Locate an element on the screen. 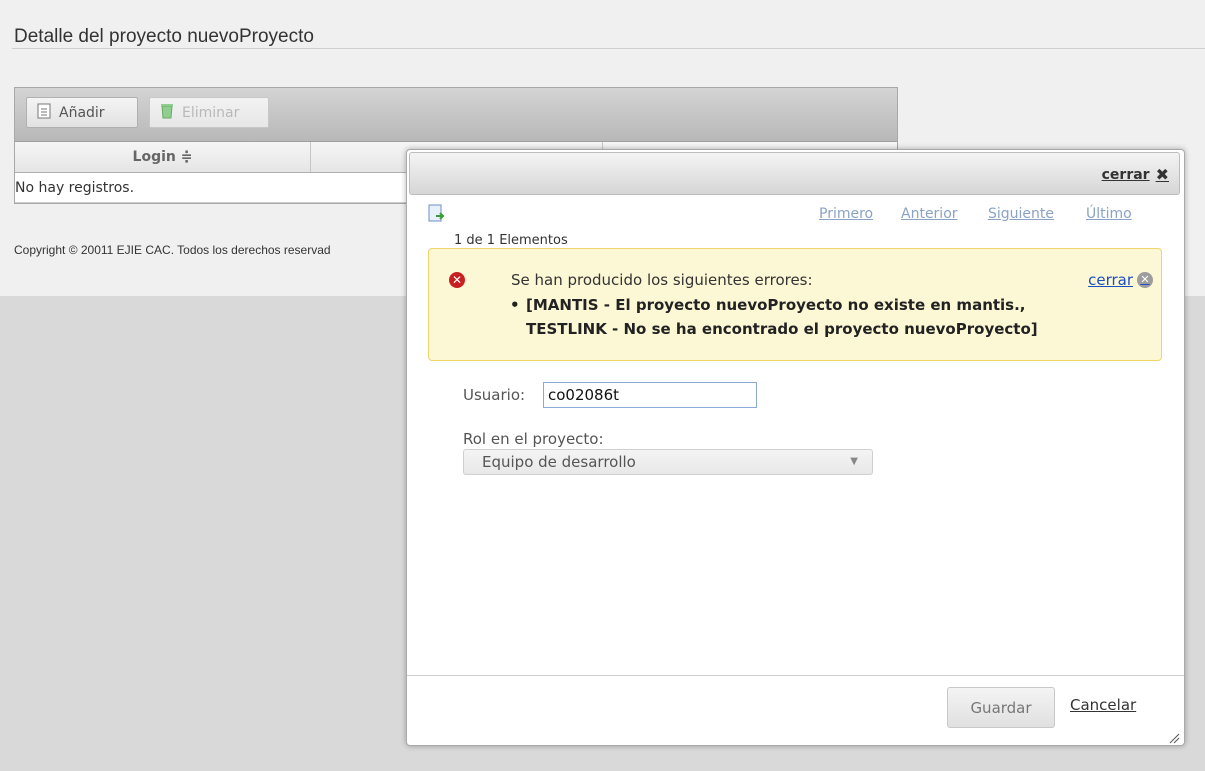 This screenshot has height=771, width=1205. cancel-link: Cancelar is located at coordinates (1103, 705).